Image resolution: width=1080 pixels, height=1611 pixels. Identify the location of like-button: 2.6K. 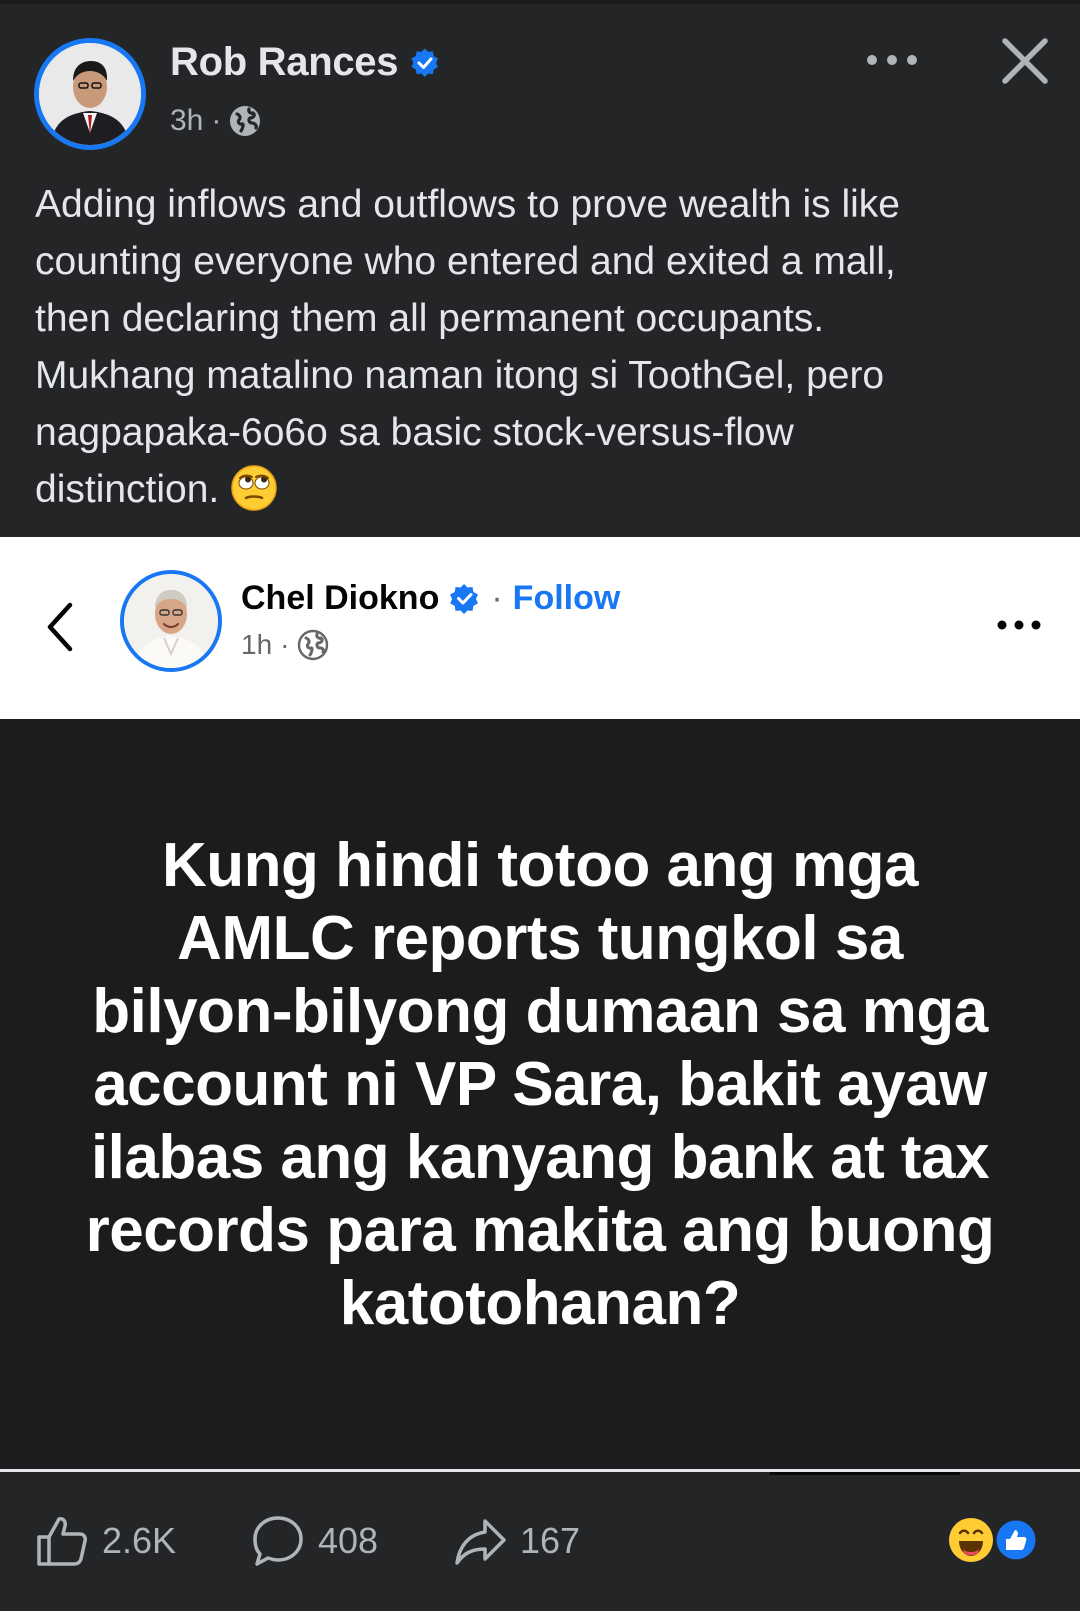
(105, 1541).